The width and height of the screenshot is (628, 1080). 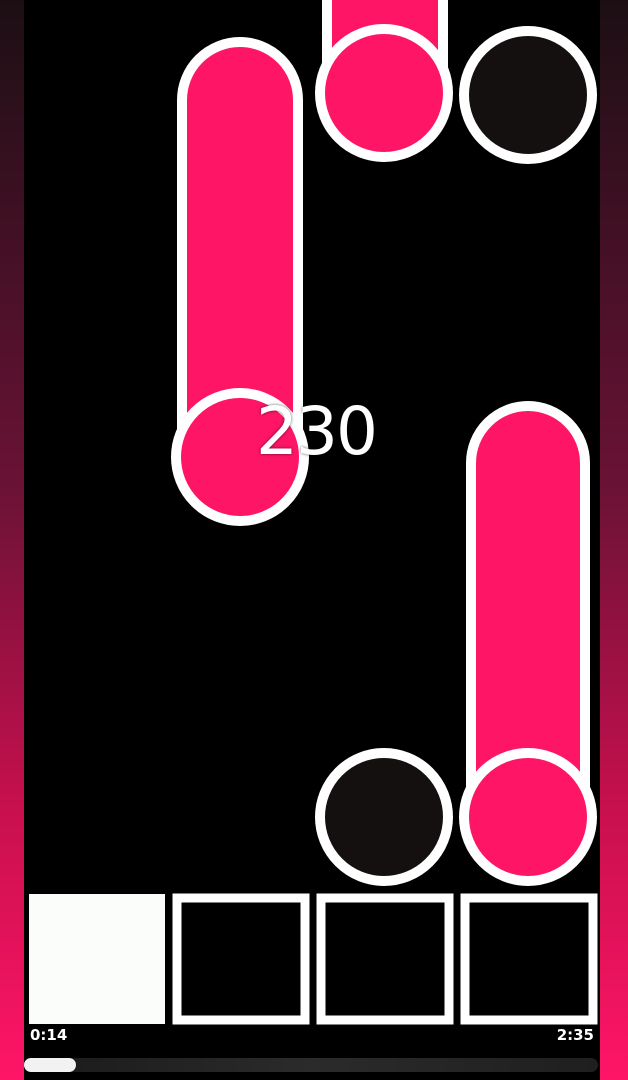 I want to click on elapsed-time: 0:14, so click(x=49, y=1035).